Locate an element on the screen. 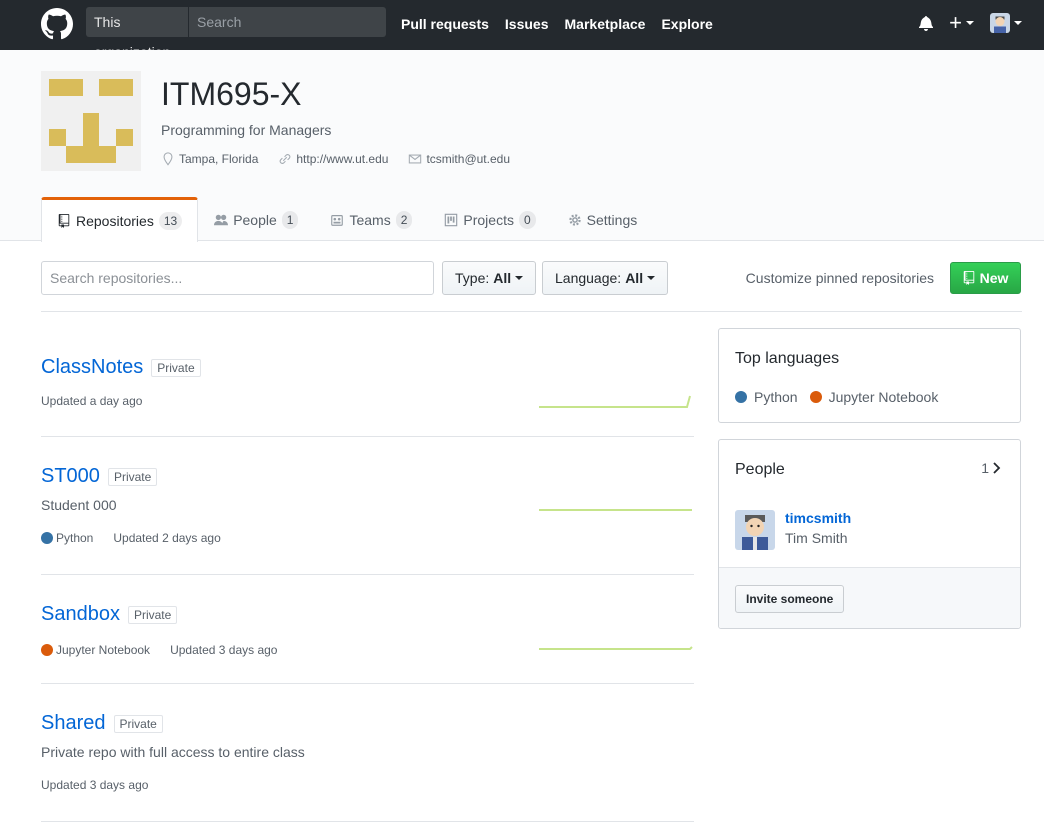  tab-settings-label: Settings is located at coordinates (612, 219).